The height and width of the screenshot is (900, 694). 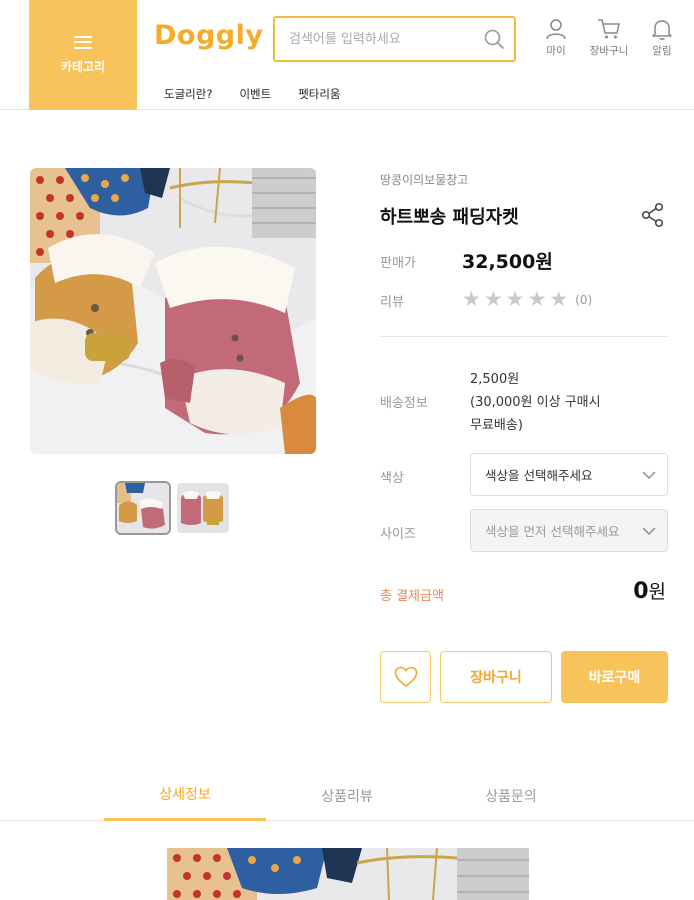 I want to click on total-amount: 0, so click(x=641, y=591).